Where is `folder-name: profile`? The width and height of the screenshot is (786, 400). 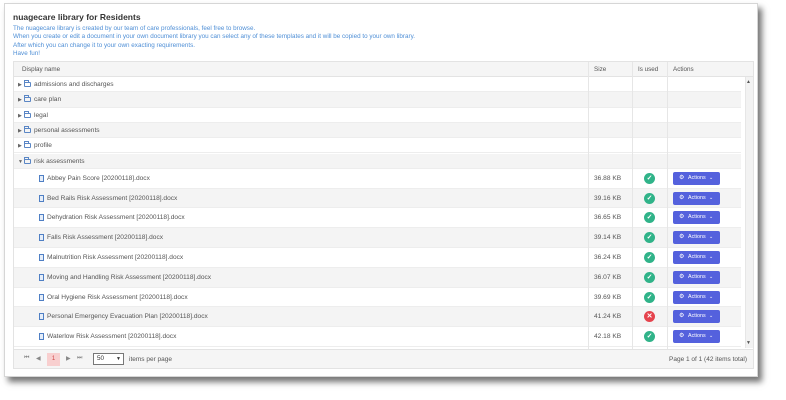 folder-name: profile is located at coordinates (43, 146).